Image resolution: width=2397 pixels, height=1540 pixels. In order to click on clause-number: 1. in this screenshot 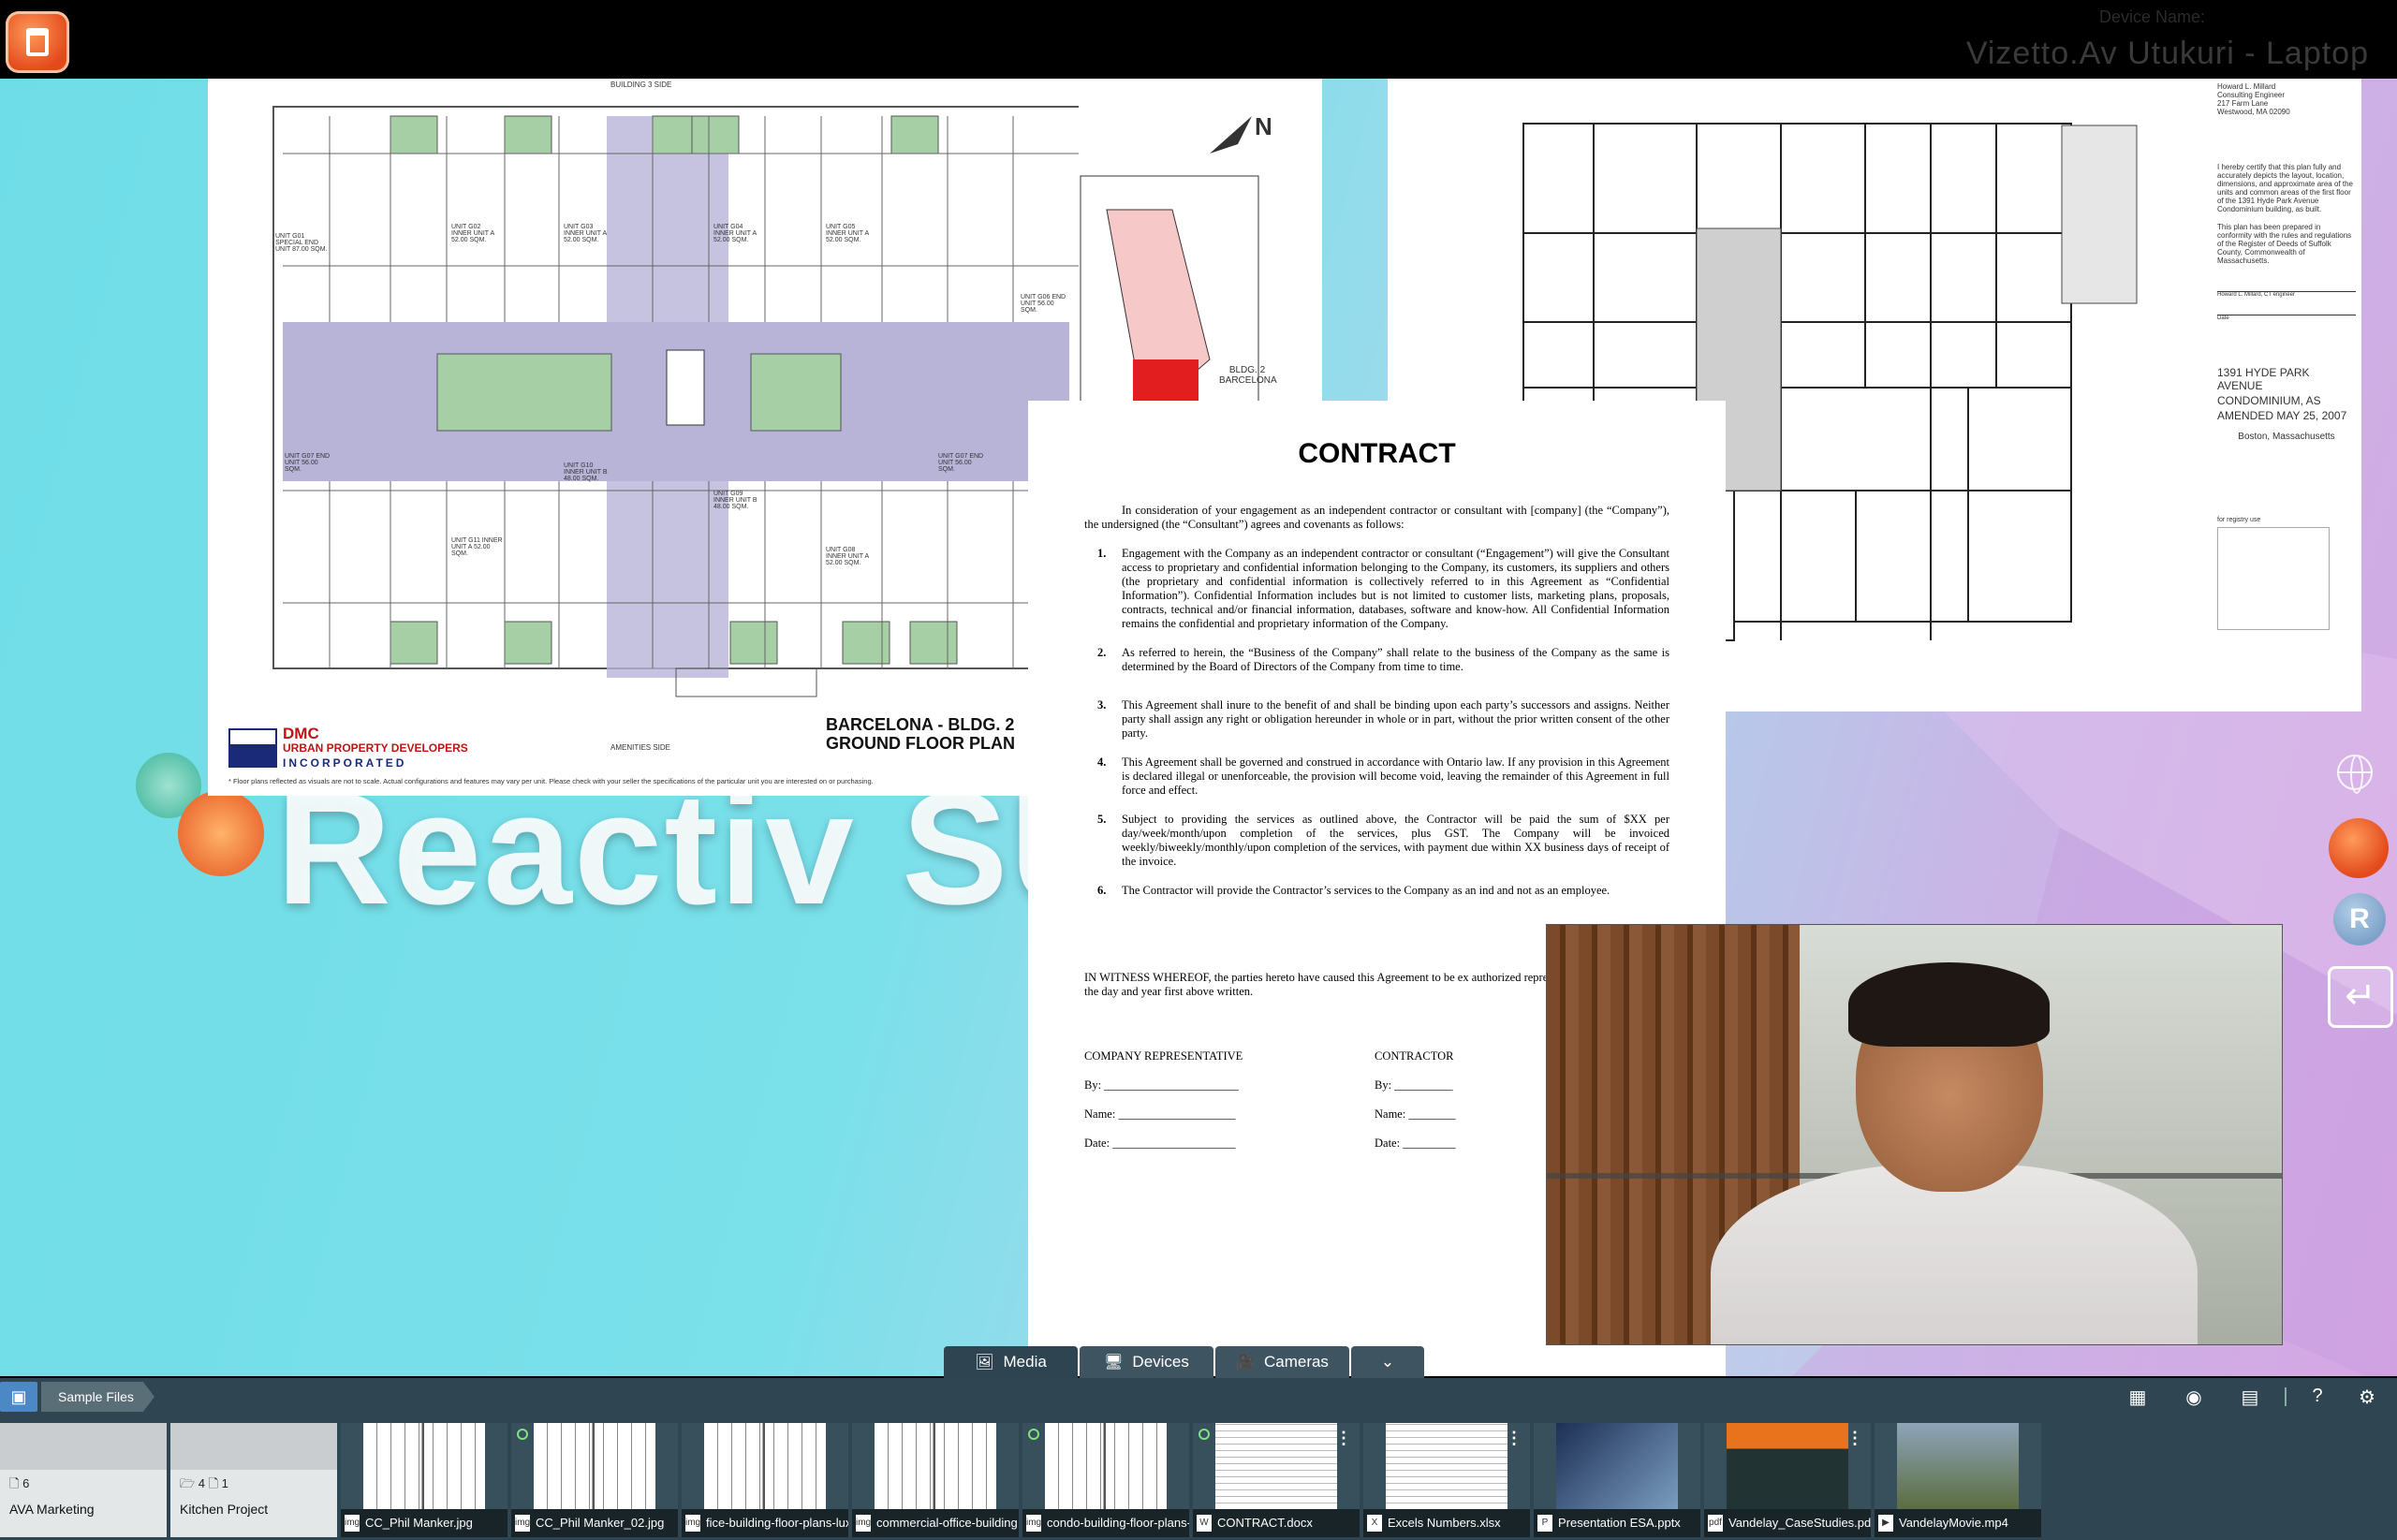, I will do `click(1102, 553)`.